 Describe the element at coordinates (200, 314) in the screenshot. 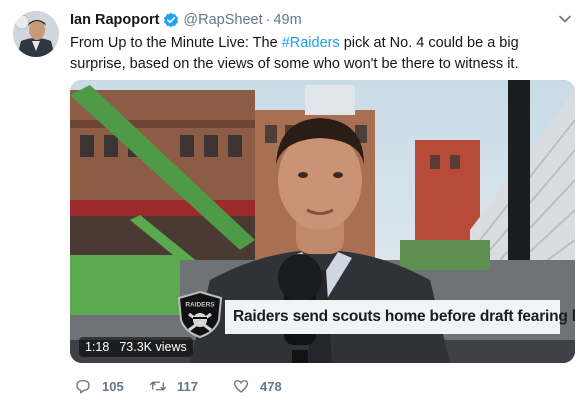

I see `raiders-logo: RAIDERS` at that location.